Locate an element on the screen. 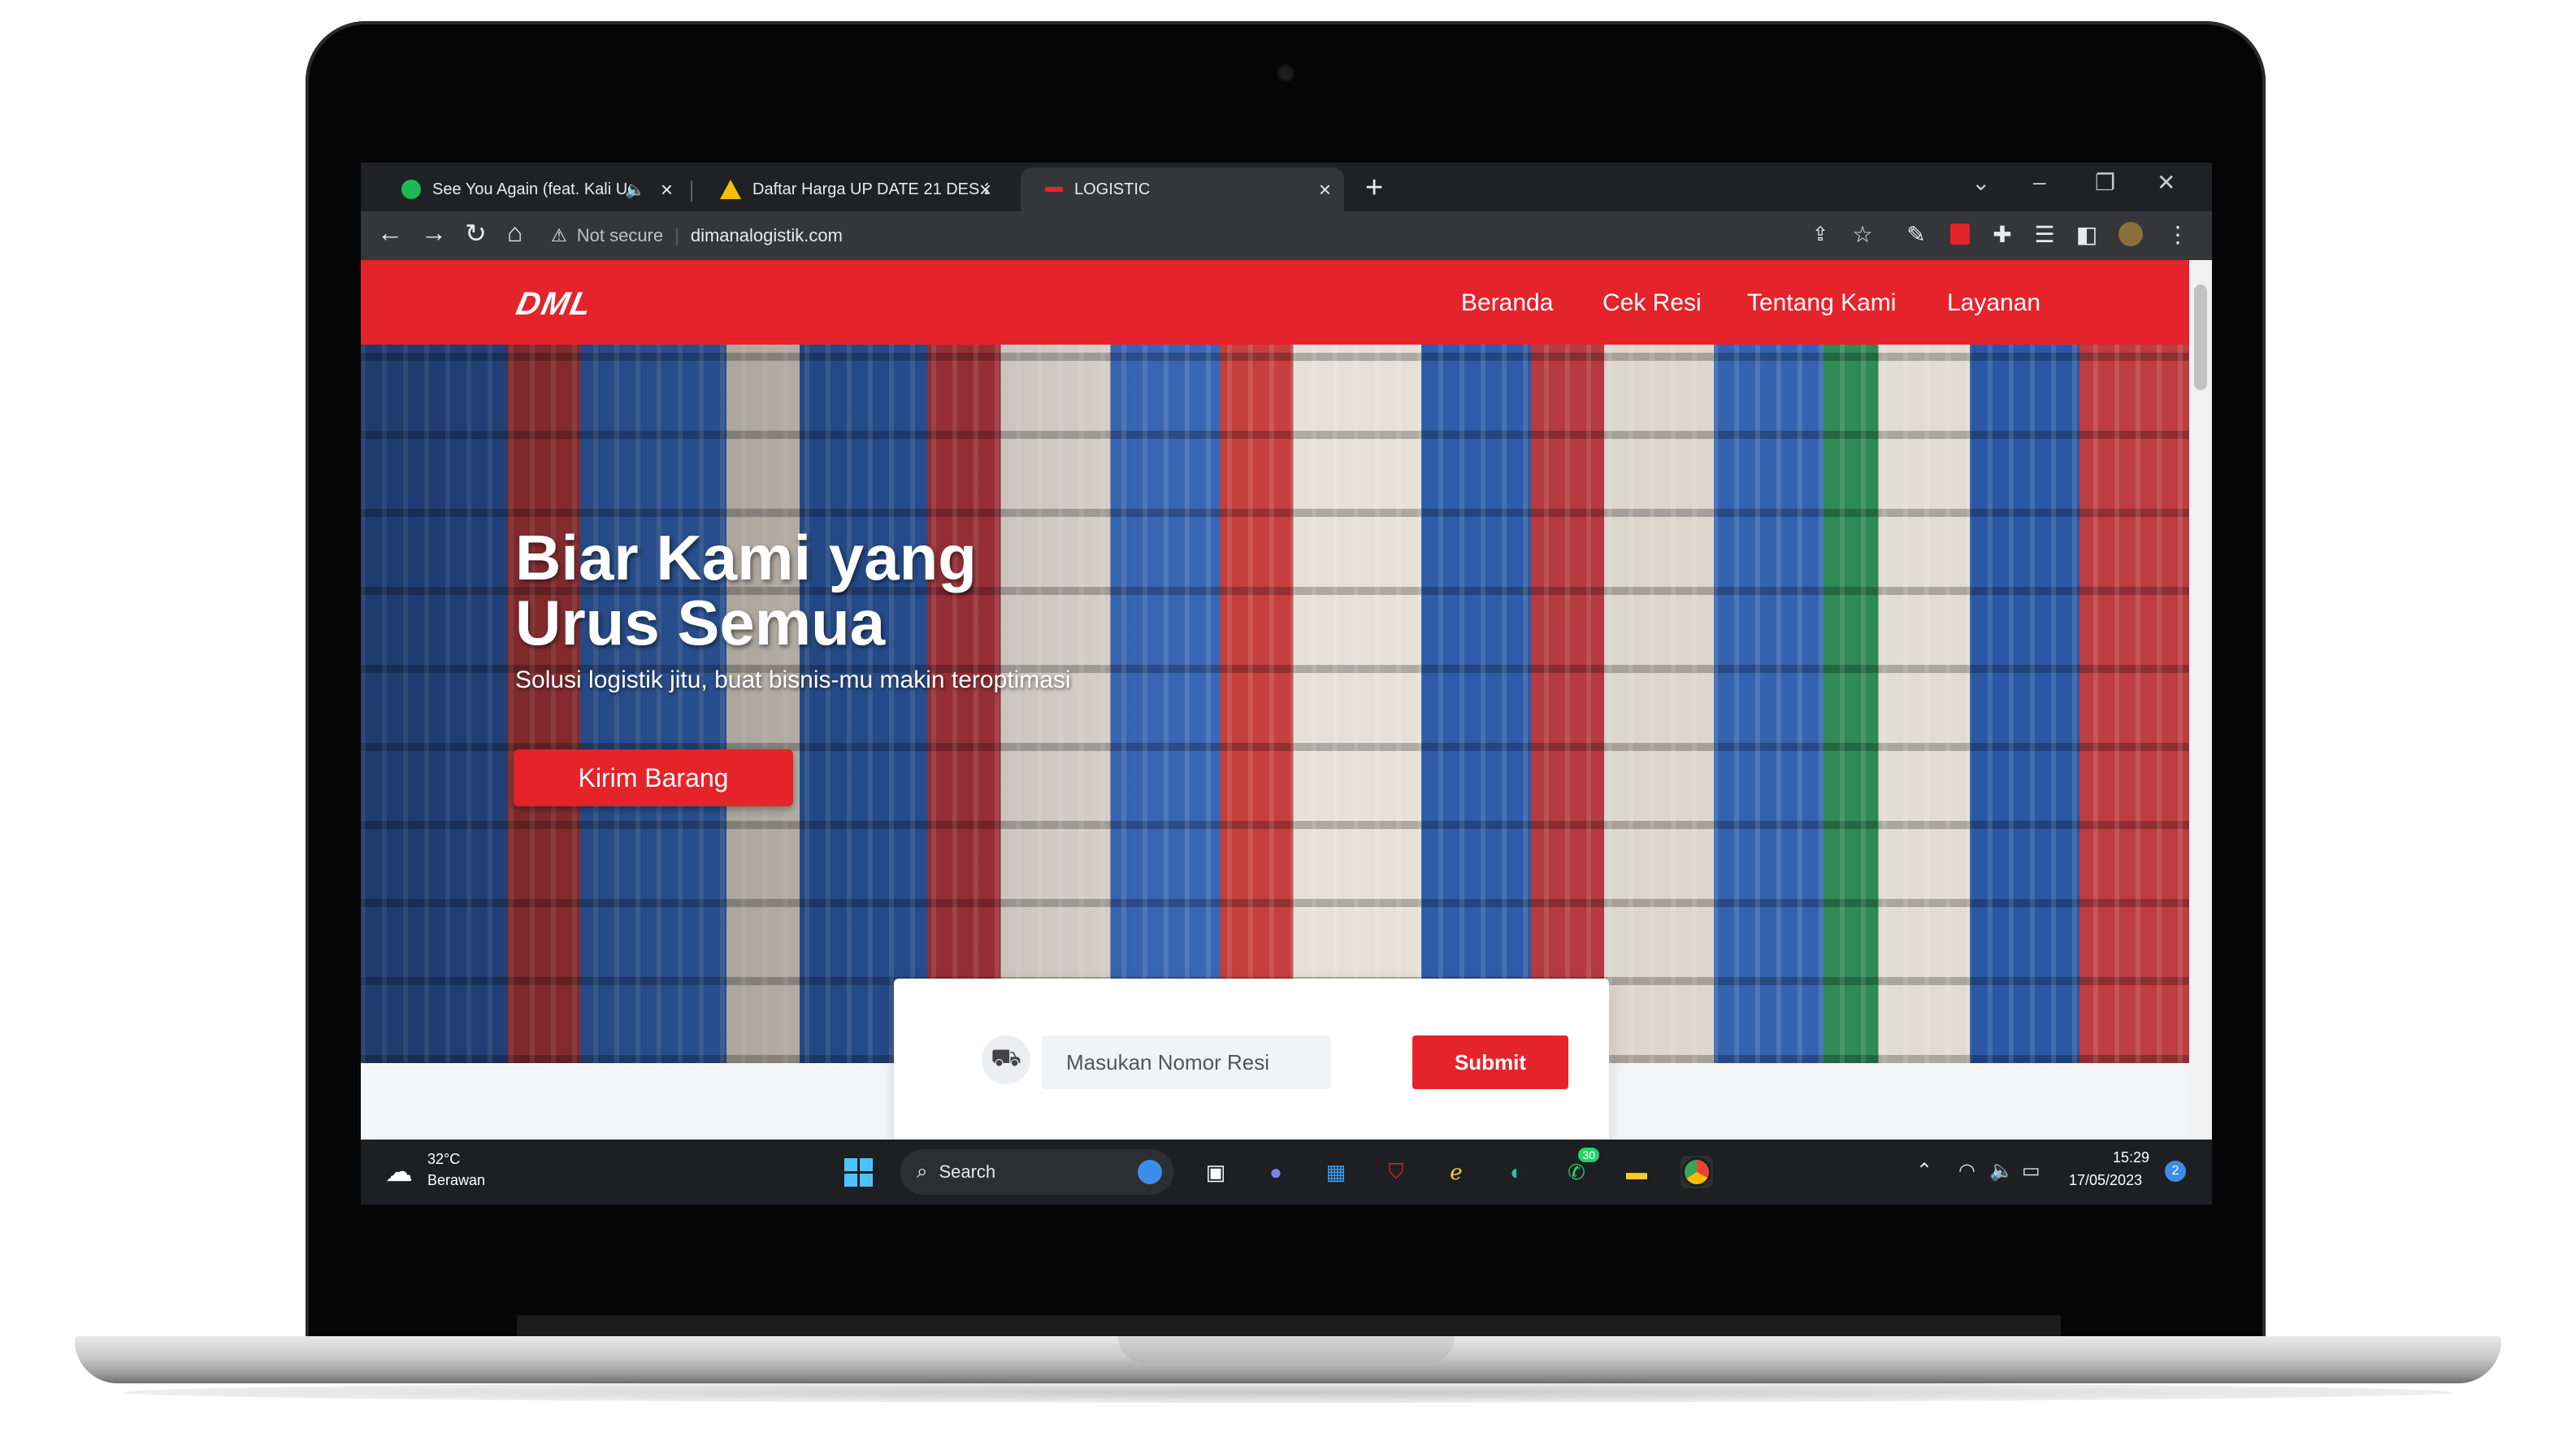 The height and width of the screenshot is (1450, 2576). tab-search-icon: ⌄ is located at coordinates (1980, 182).